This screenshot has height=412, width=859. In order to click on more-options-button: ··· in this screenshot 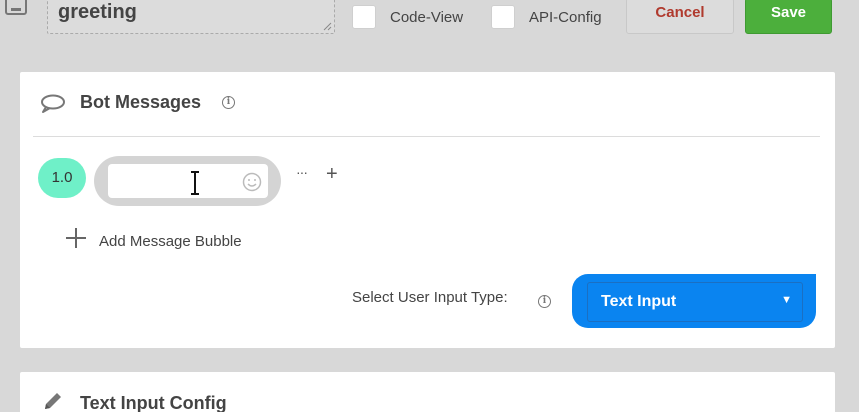, I will do `click(302, 172)`.